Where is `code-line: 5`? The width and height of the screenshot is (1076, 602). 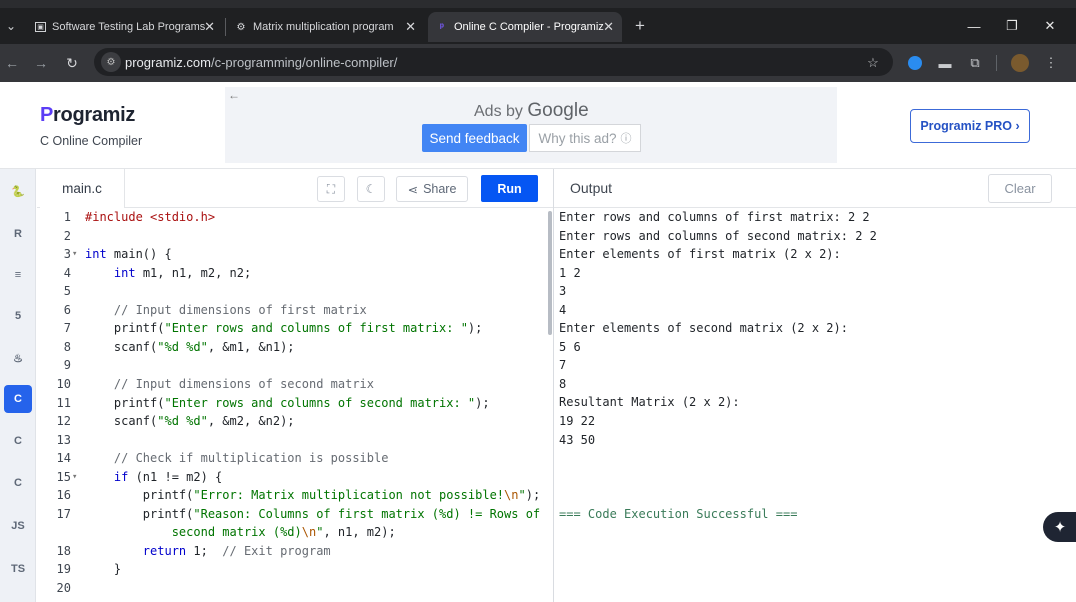
code-line: 5 is located at coordinates (293, 291).